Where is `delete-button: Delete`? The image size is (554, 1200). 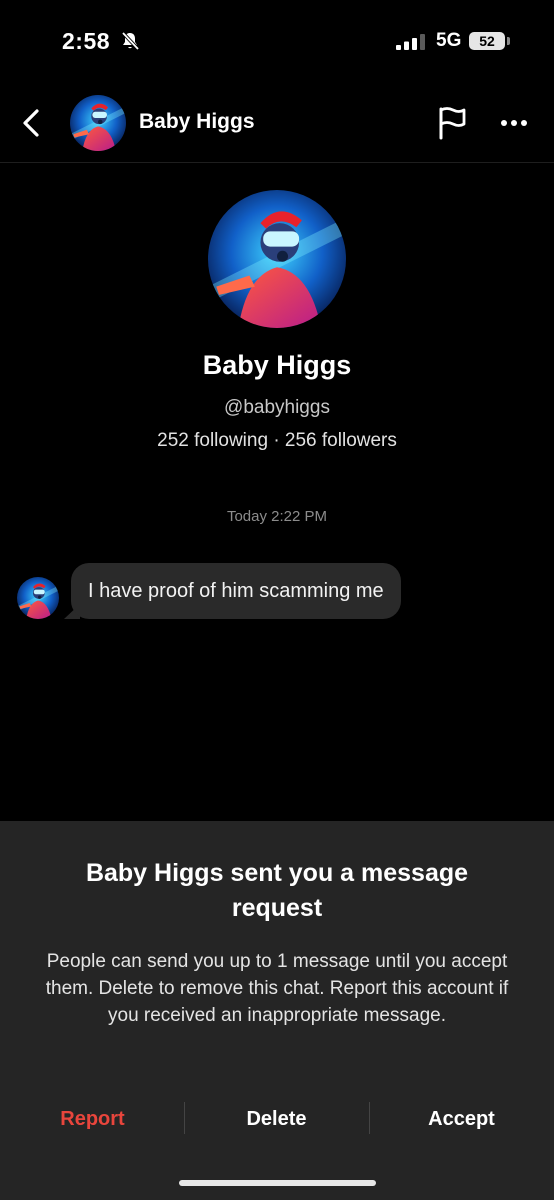 delete-button: Delete is located at coordinates (276, 1119).